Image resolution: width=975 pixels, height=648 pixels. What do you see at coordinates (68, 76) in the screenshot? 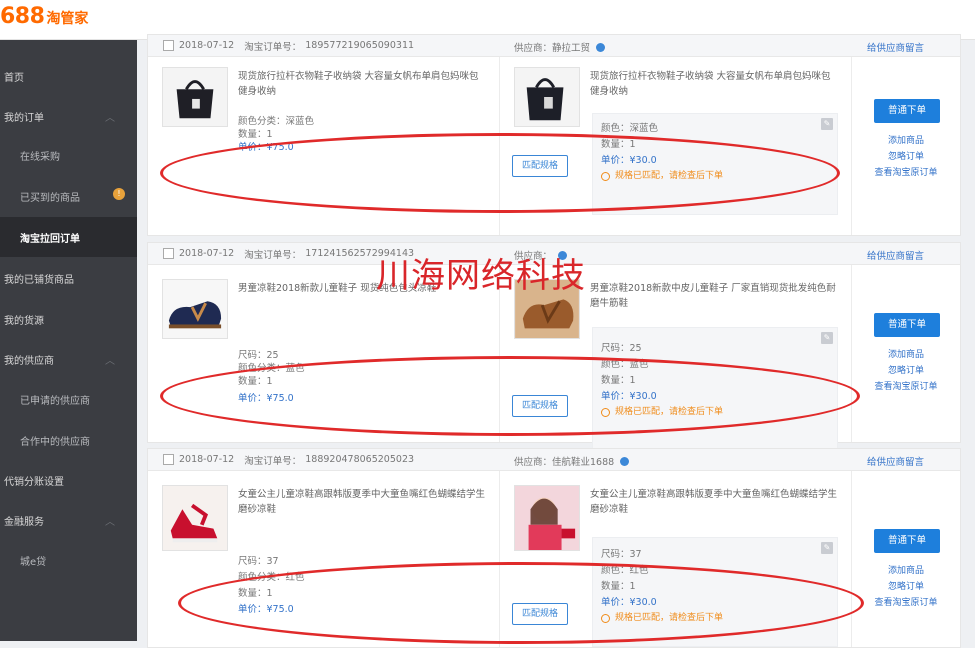
I see `sidebar-item-home: 首页` at bounding box center [68, 76].